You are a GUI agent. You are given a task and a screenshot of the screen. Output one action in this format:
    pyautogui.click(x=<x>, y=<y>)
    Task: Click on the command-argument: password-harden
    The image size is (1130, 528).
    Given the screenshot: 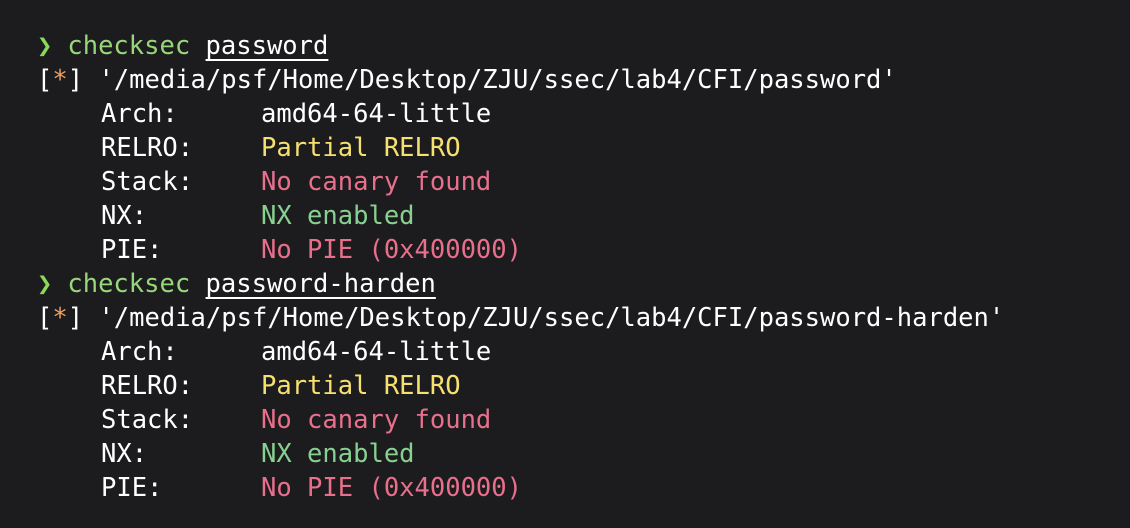 What is the action you would take?
    pyautogui.click(x=320, y=284)
    